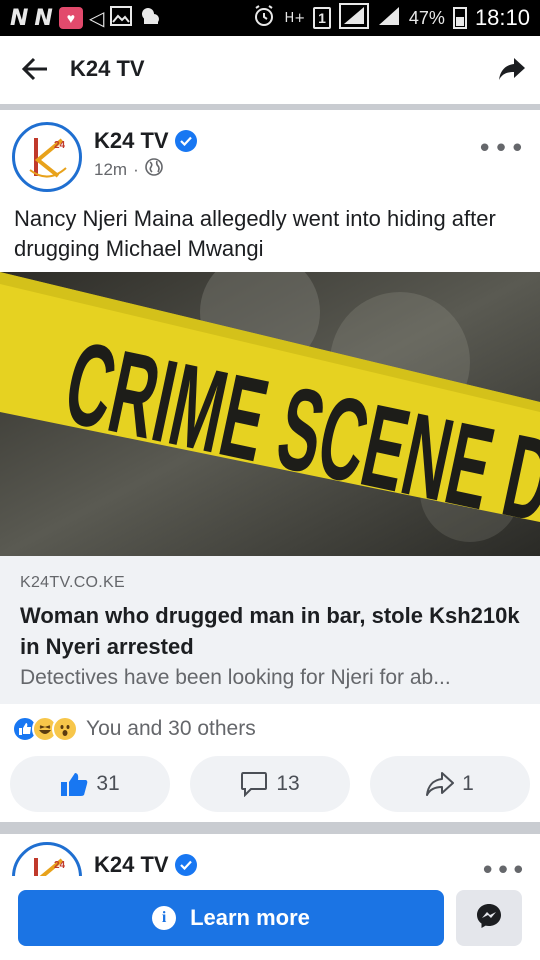 The image size is (540, 960). What do you see at coordinates (250, 917) in the screenshot?
I see `learn-more-label: Learn more` at bounding box center [250, 917].